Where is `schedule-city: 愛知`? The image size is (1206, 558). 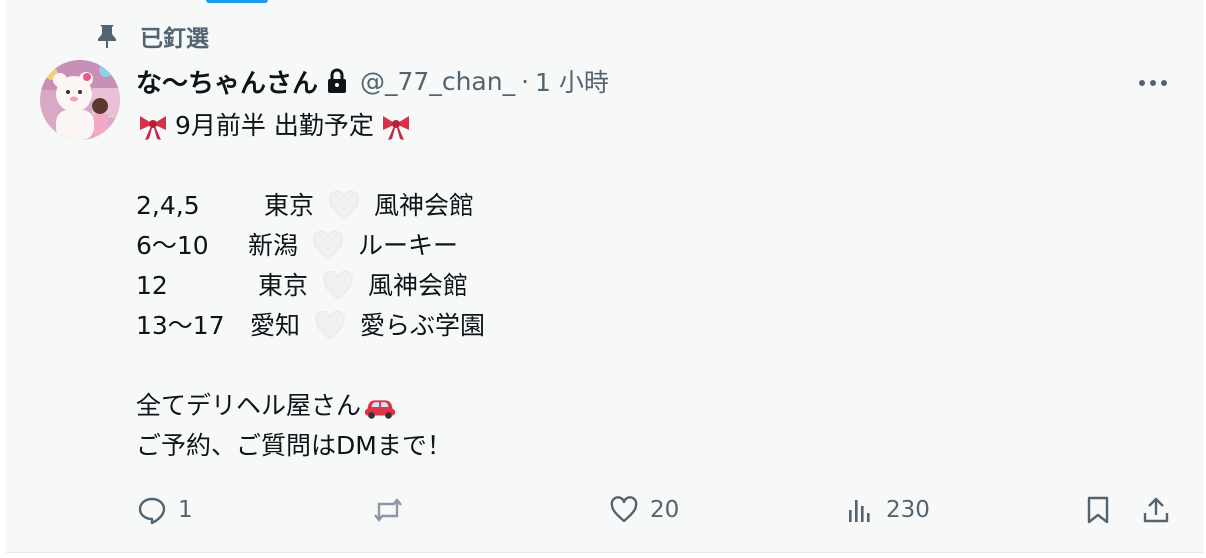 schedule-city: 愛知 is located at coordinates (275, 325).